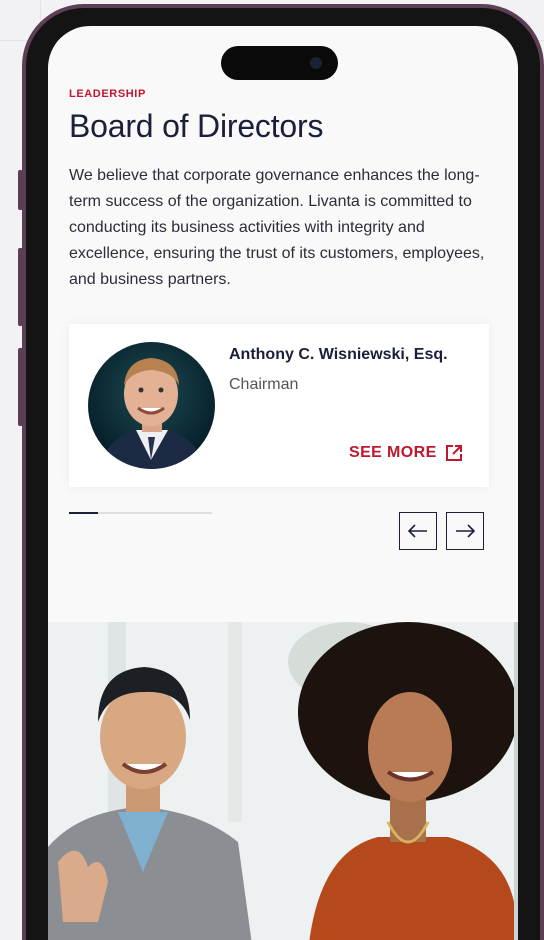 The image size is (544, 940). What do you see at coordinates (140, 513) in the screenshot?
I see `carousel-progress` at bounding box center [140, 513].